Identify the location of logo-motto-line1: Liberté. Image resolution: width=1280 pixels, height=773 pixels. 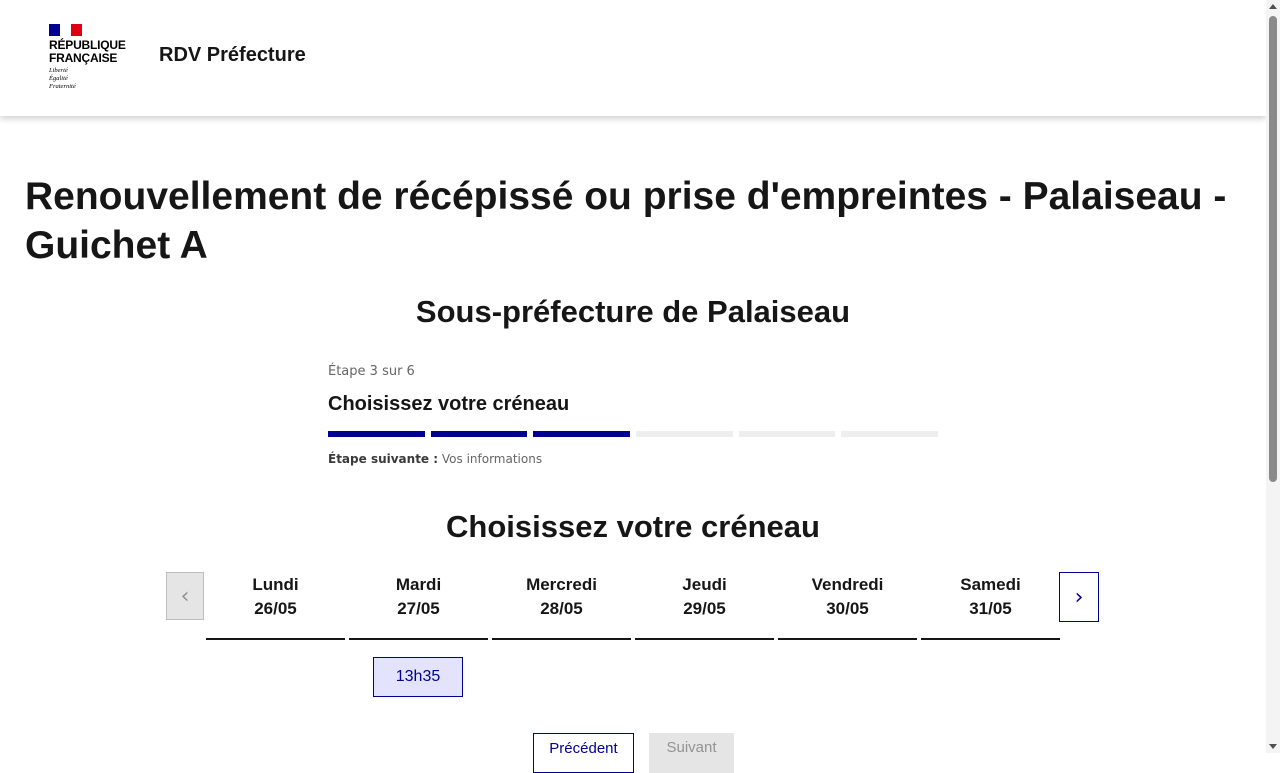
(58, 70).